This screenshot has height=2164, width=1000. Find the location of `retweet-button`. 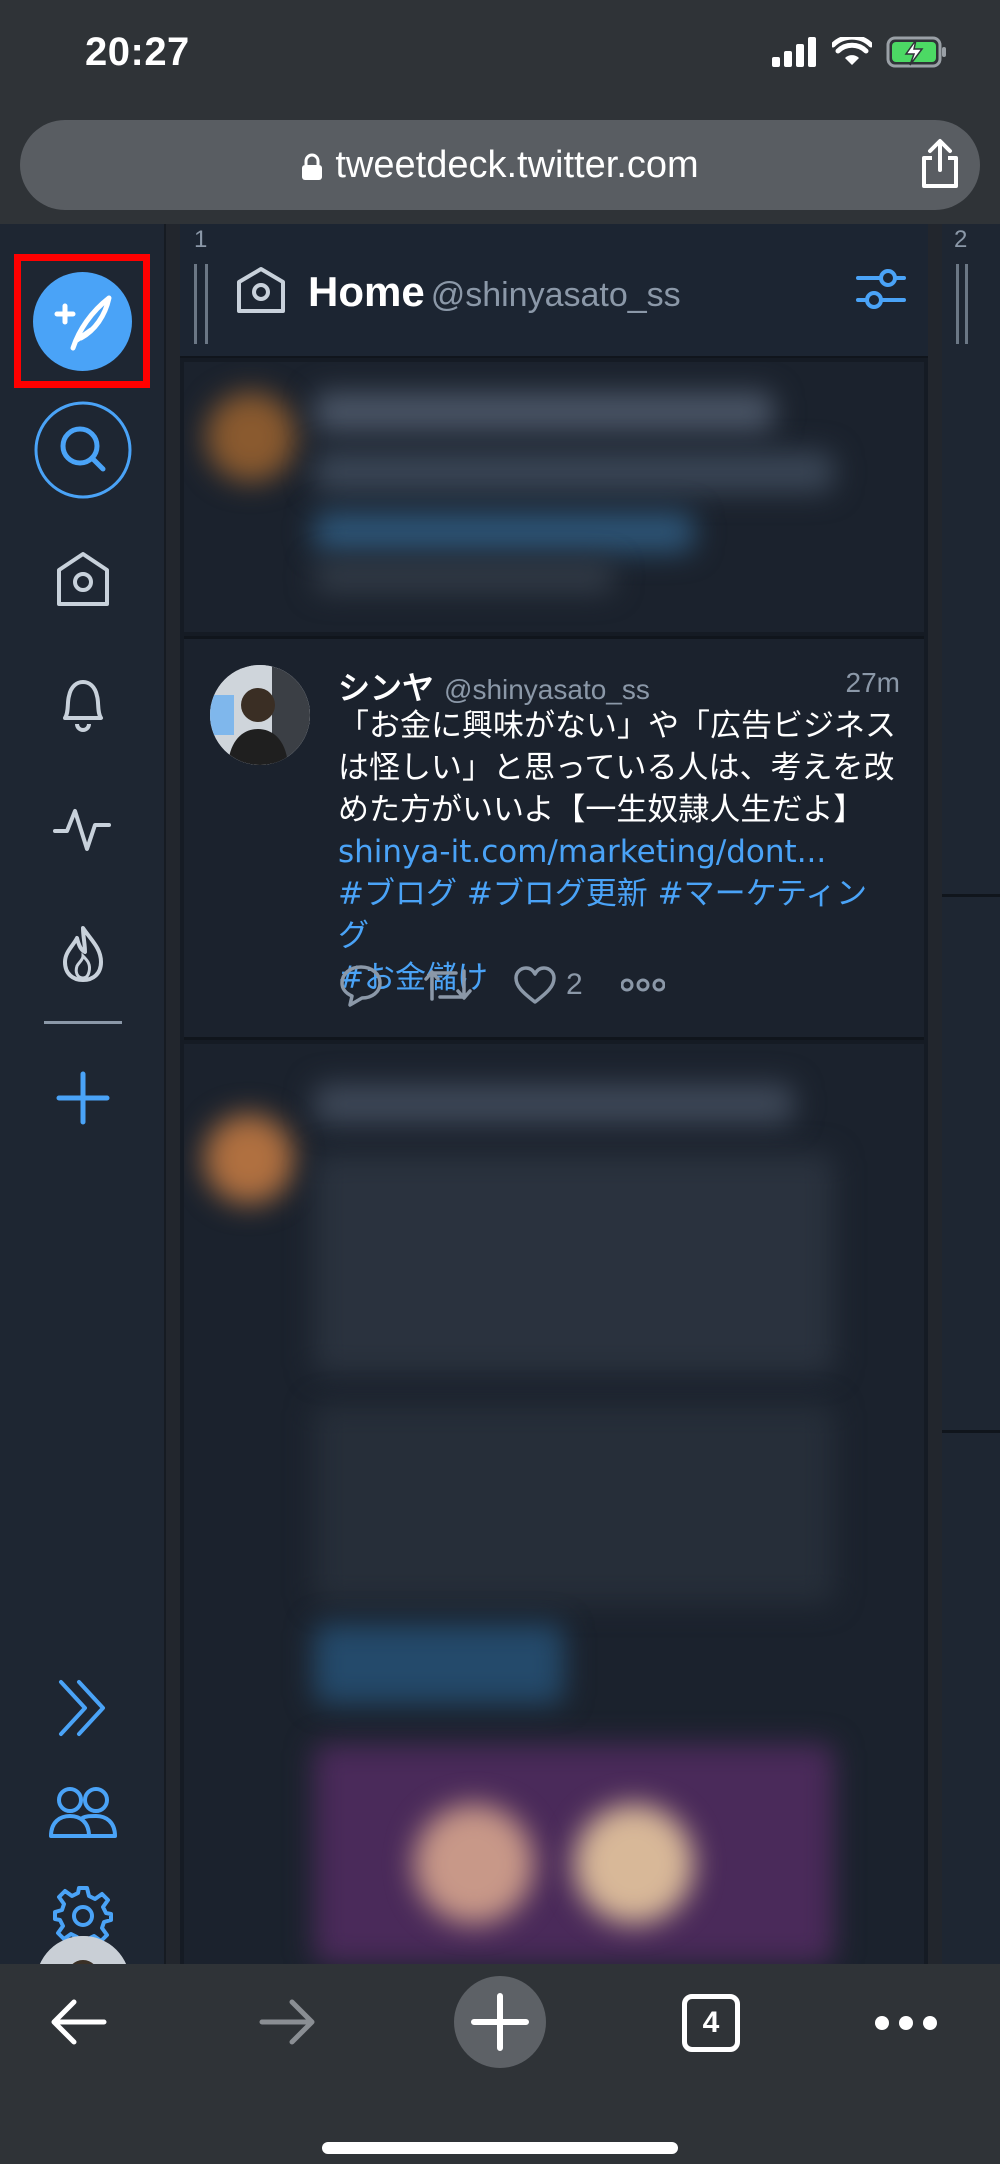

retweet-button is located at coordinates (448, 985).